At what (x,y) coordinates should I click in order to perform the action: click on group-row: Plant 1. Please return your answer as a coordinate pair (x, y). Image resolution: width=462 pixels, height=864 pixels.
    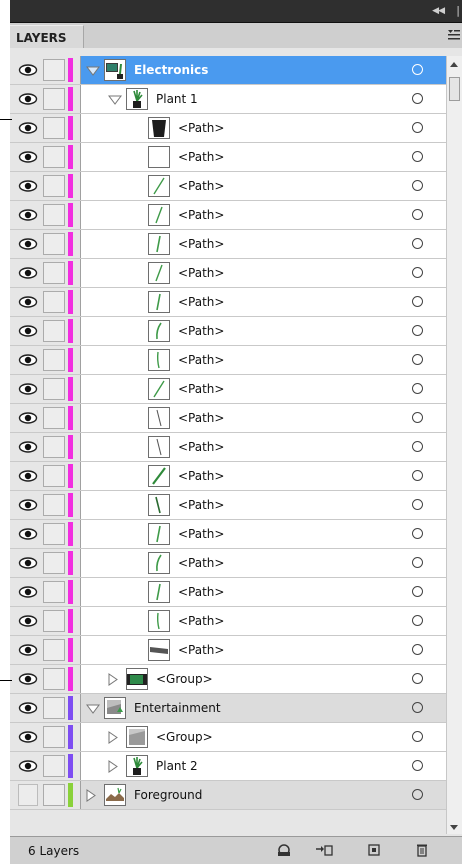
    Looking at the image, I should click on (228, 99).